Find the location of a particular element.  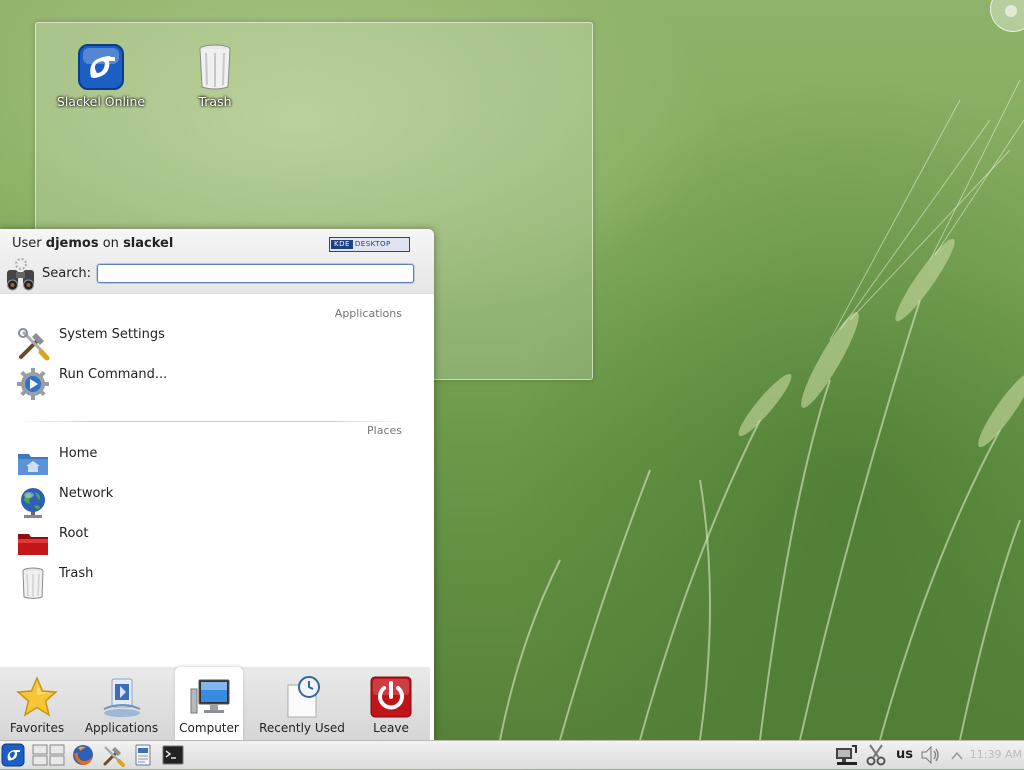

search-input is located at coordinates (255, 273).